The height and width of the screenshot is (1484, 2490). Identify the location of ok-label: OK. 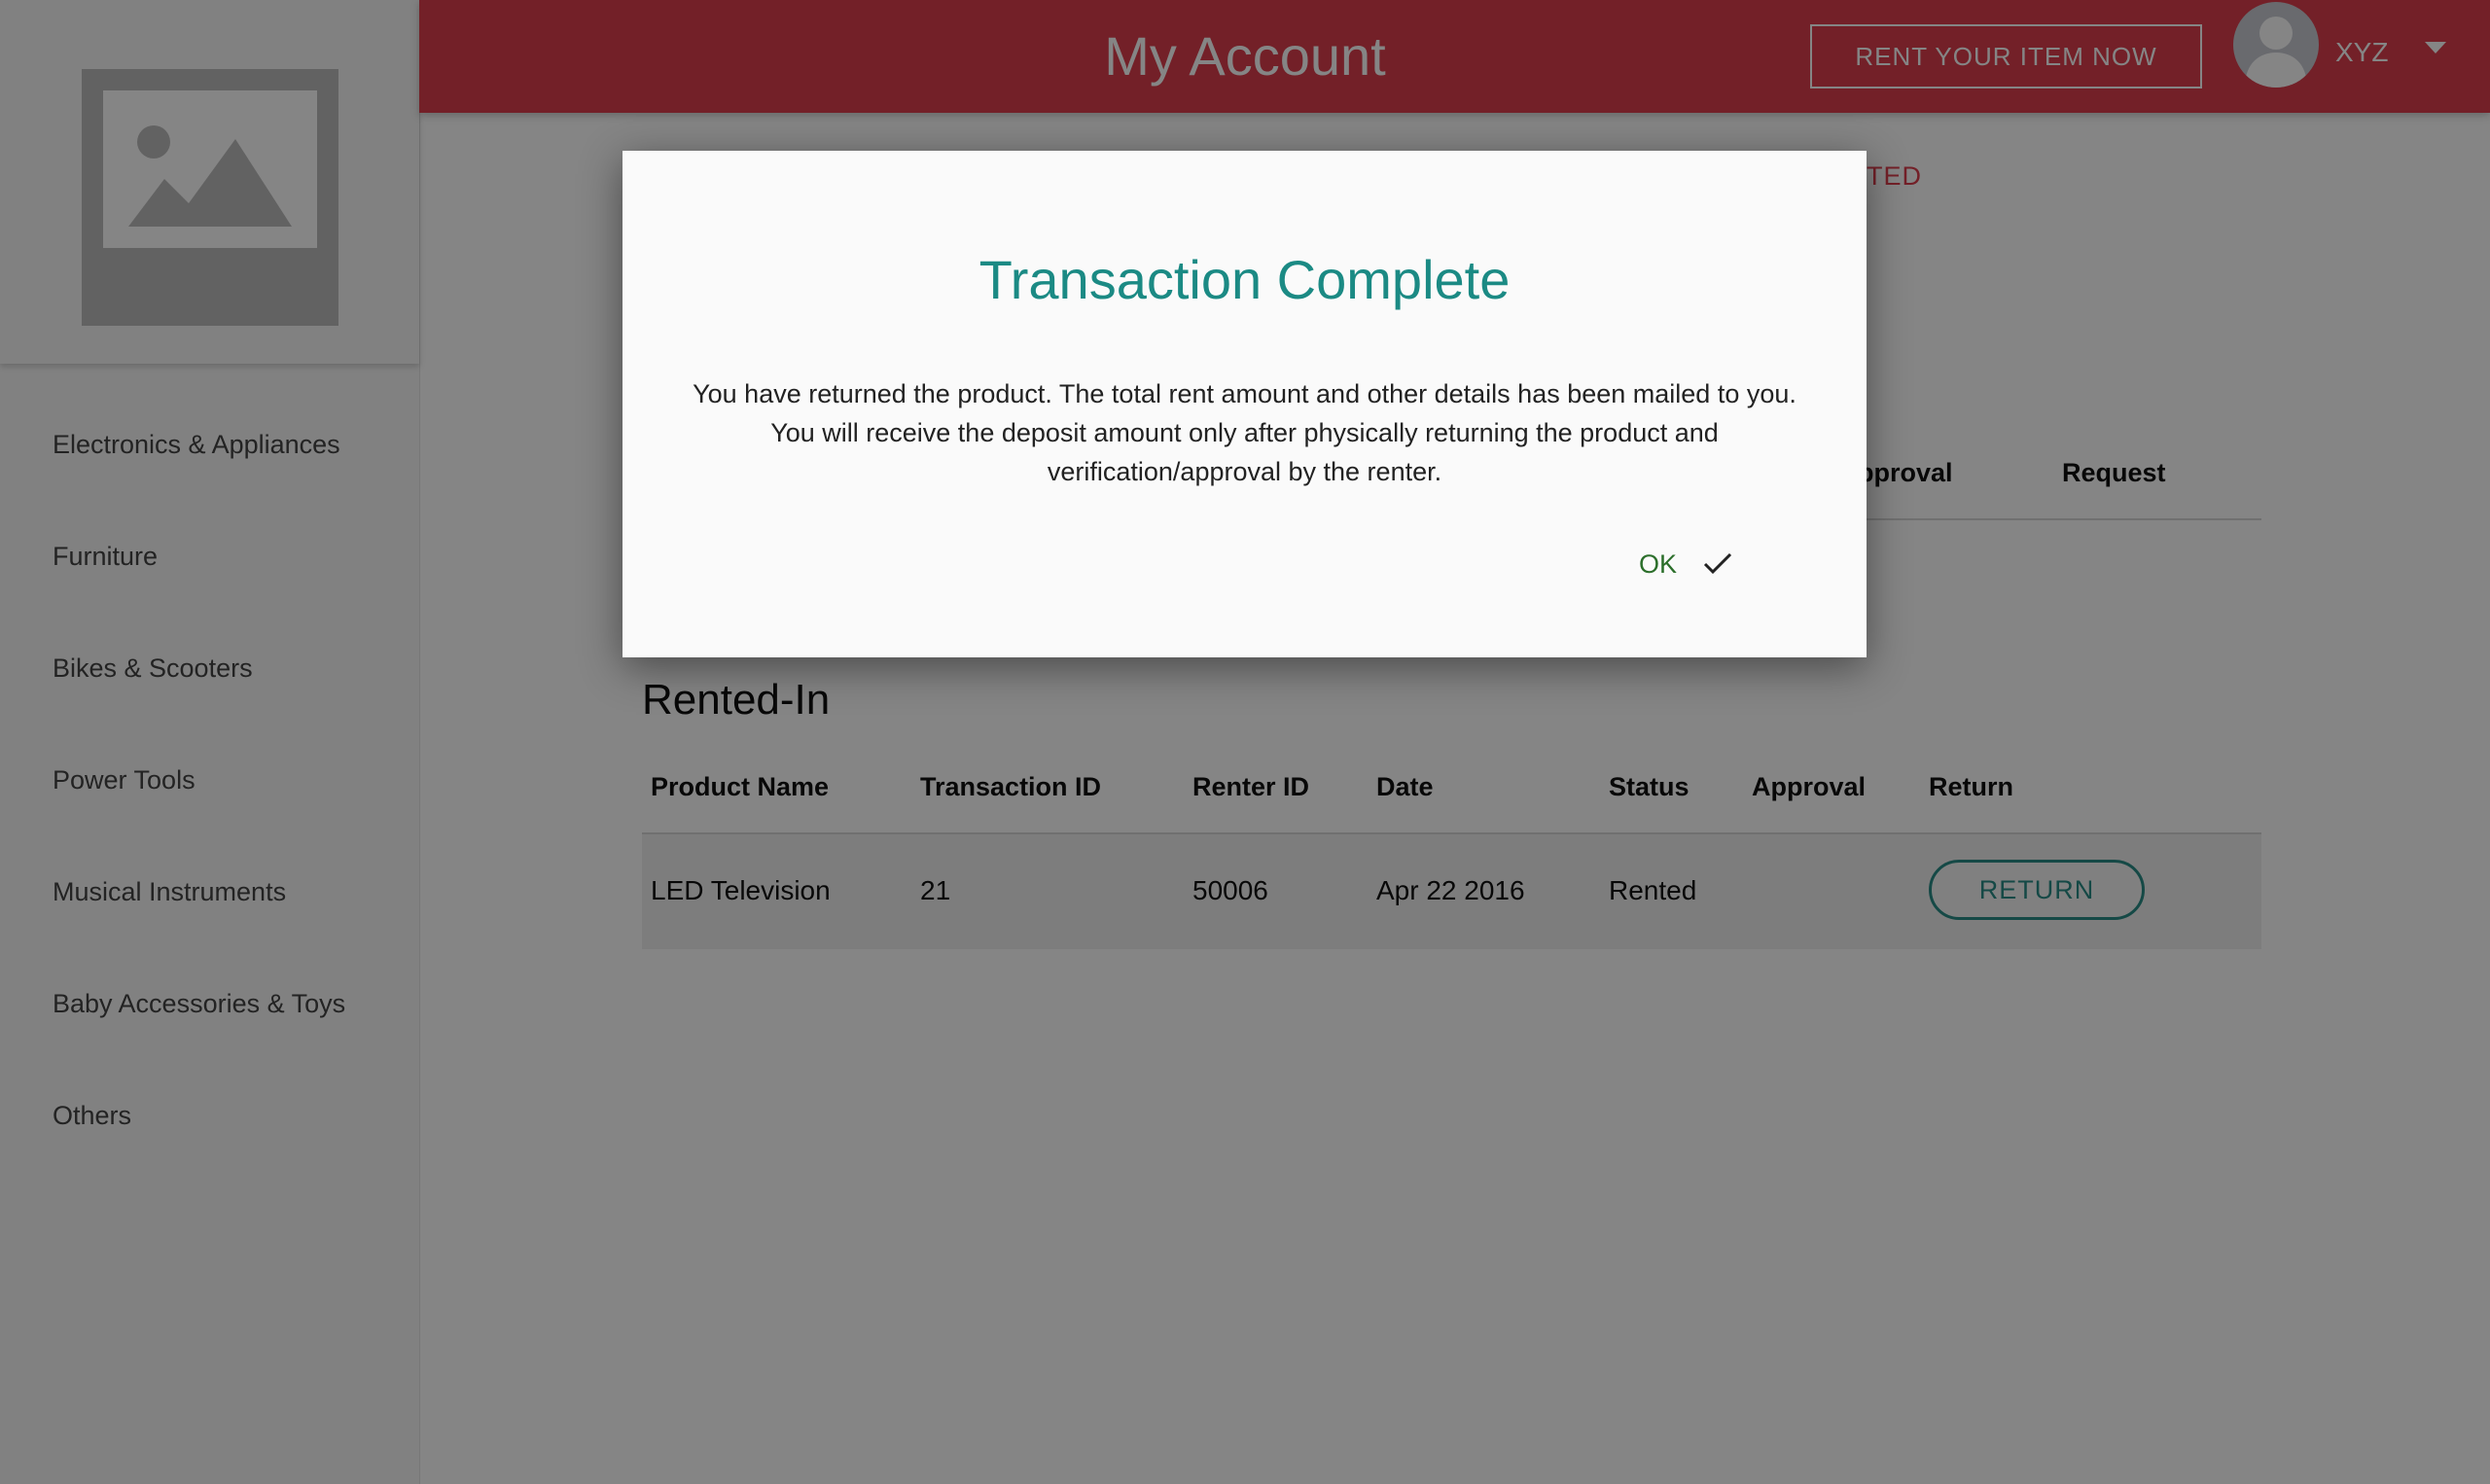
(1658, 563).